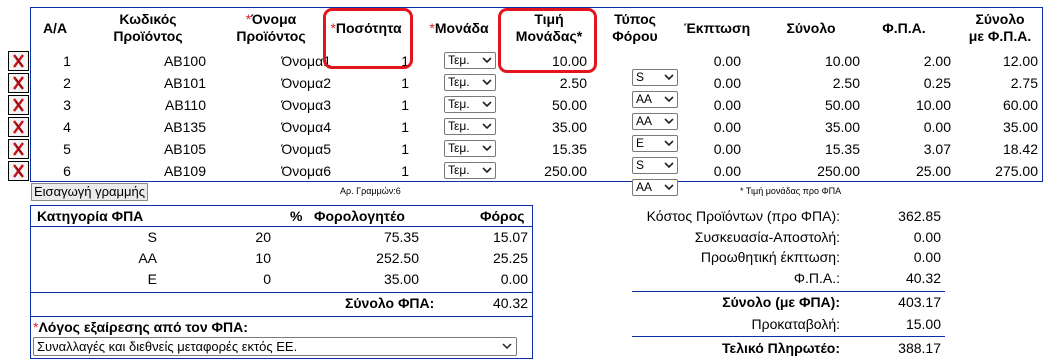 This screenshot has width=1060, height=363. I want to click on row-grand-total: 60.00, so click(1020, 105).